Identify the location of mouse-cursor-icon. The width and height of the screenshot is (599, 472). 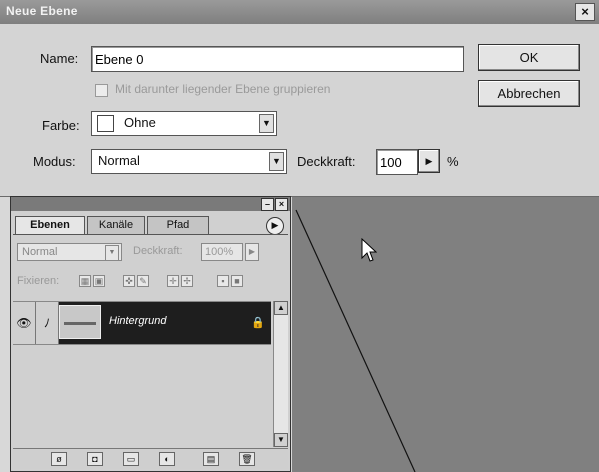
(369, 250).